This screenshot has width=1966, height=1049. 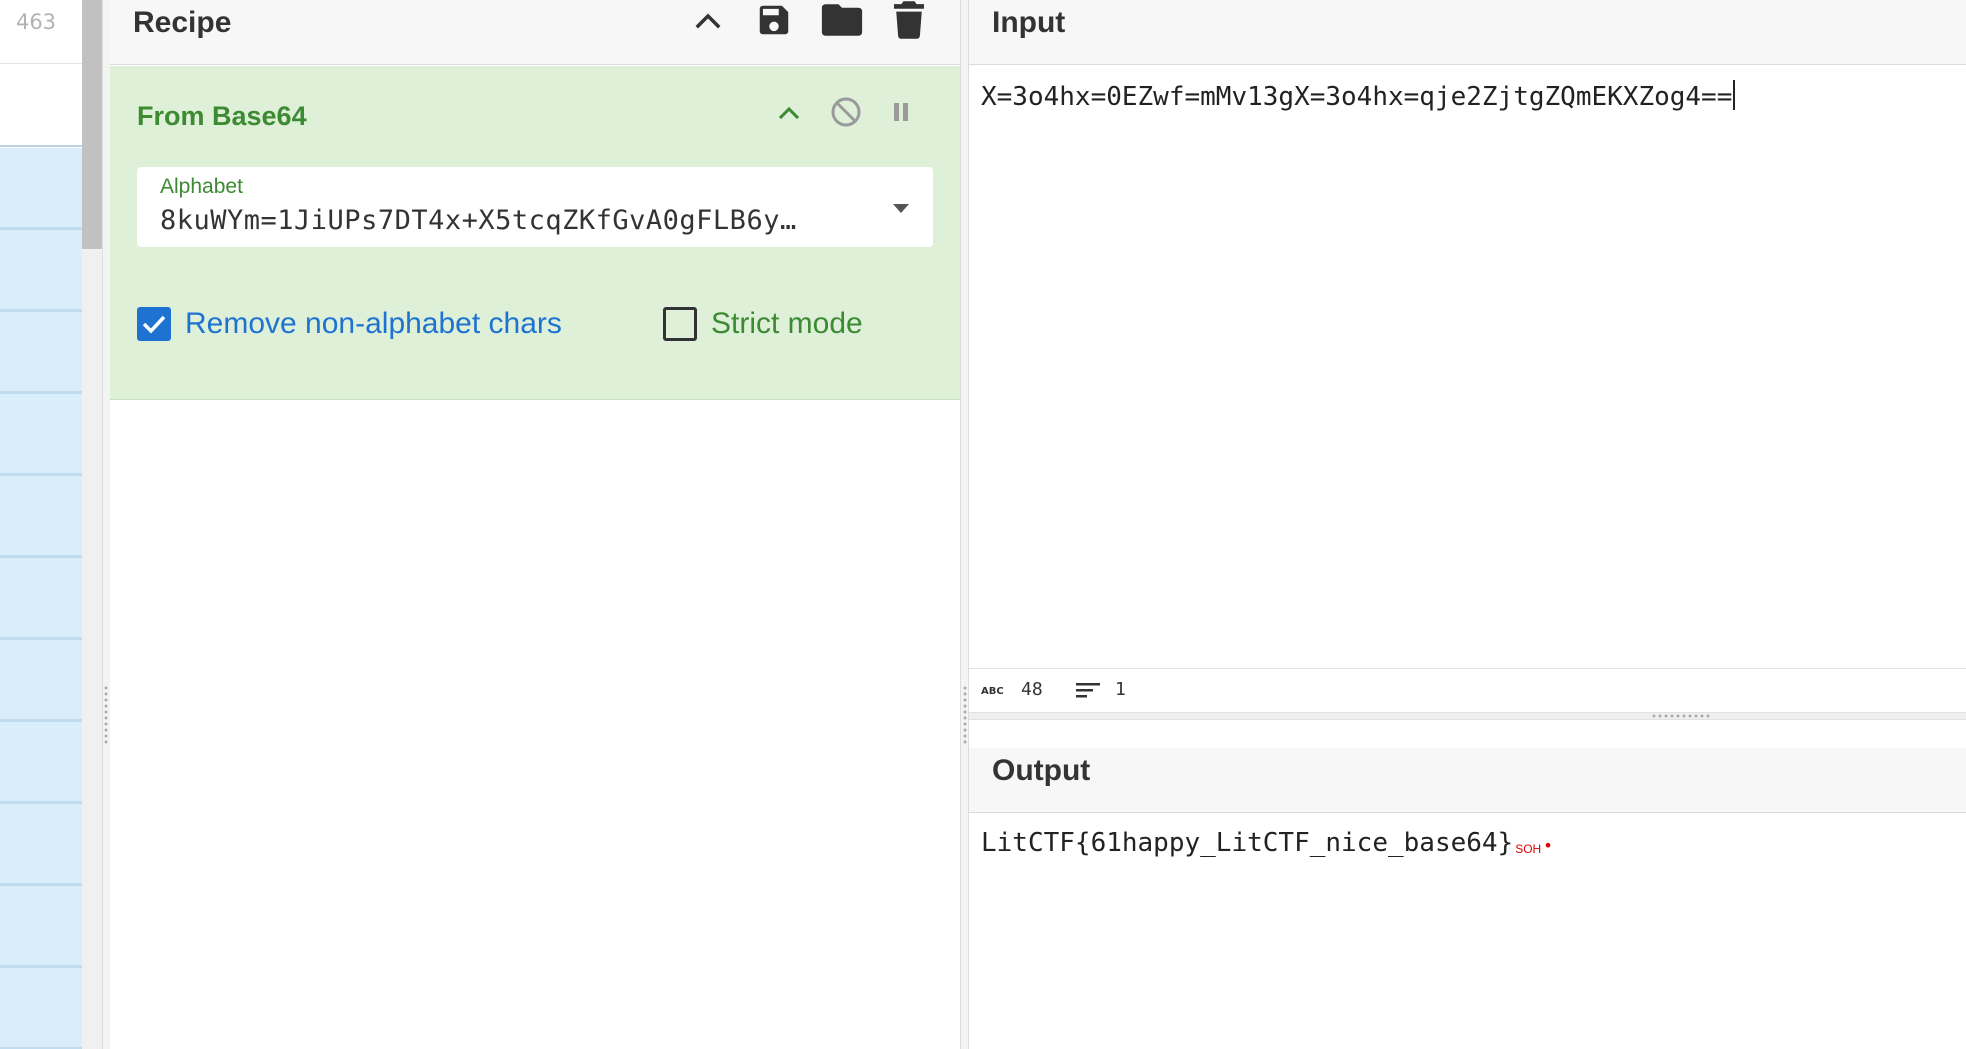 What do you see at coordinates (680, 324) in the screenshot?
I see `checkbox-unchecked` at bounding box center [680, 324].